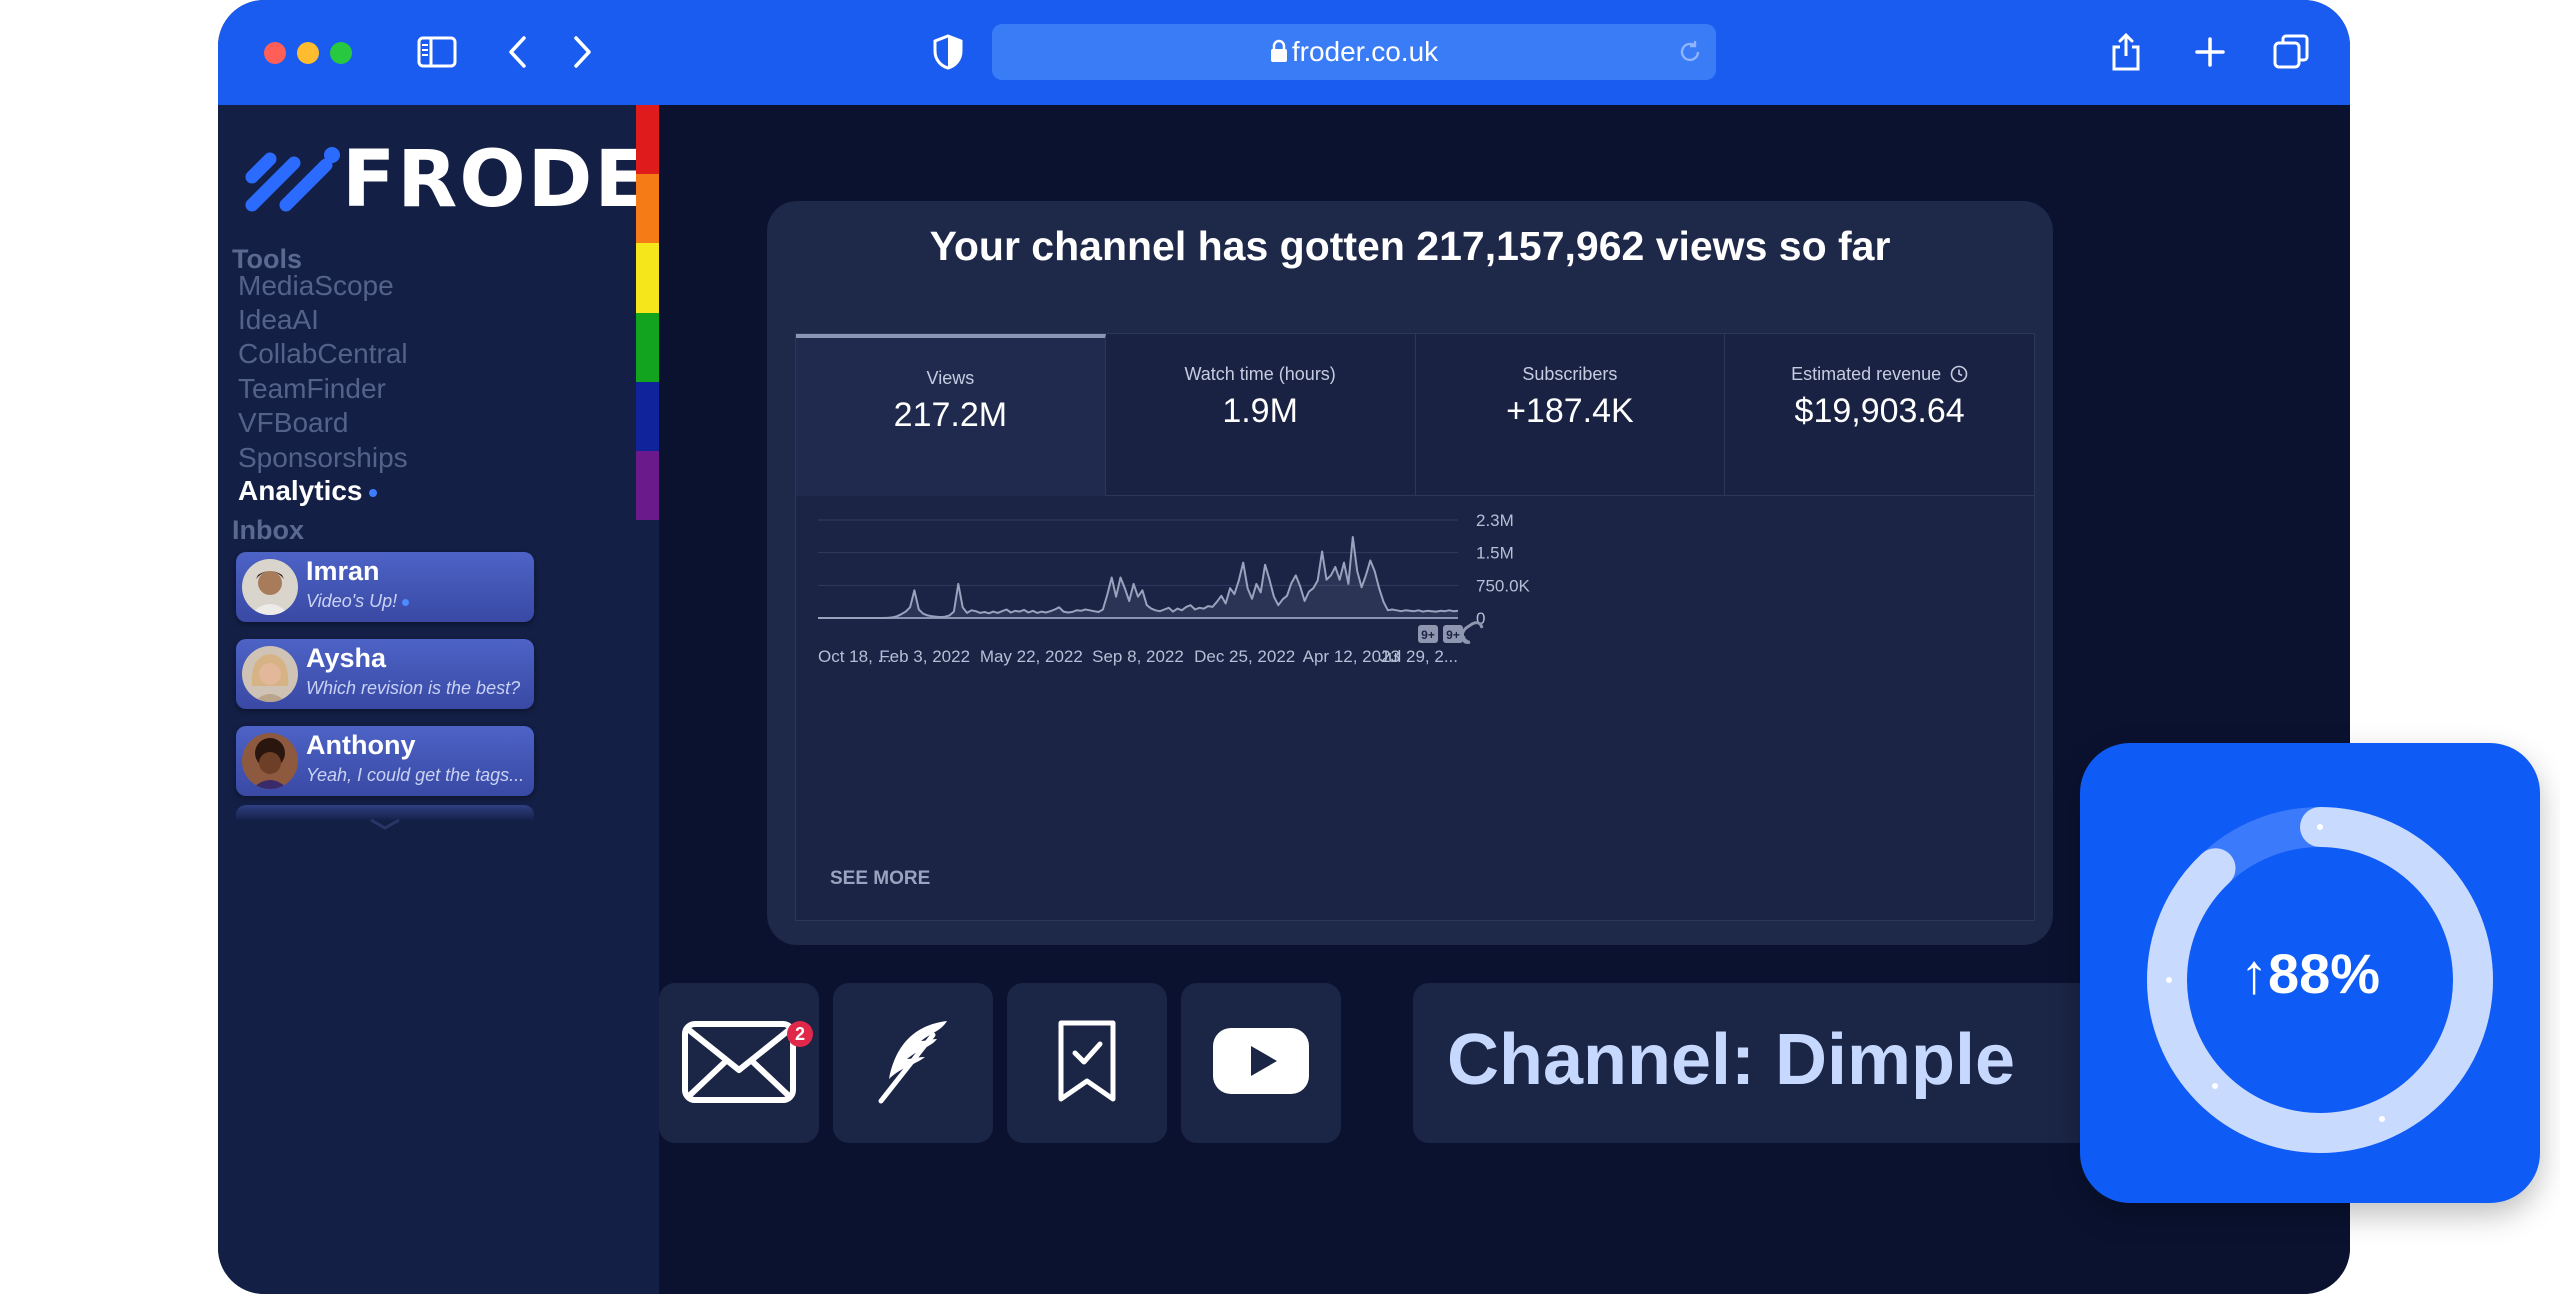 The height and width of the screenshot is (1294, 2560). I want to click on tab-views: Views 217.2M, so click(951, 415).